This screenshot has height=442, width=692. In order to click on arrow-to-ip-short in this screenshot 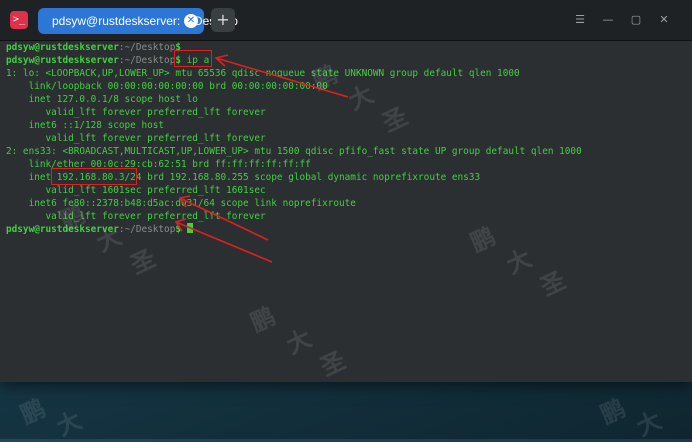, I will do `click(224, 219)`.